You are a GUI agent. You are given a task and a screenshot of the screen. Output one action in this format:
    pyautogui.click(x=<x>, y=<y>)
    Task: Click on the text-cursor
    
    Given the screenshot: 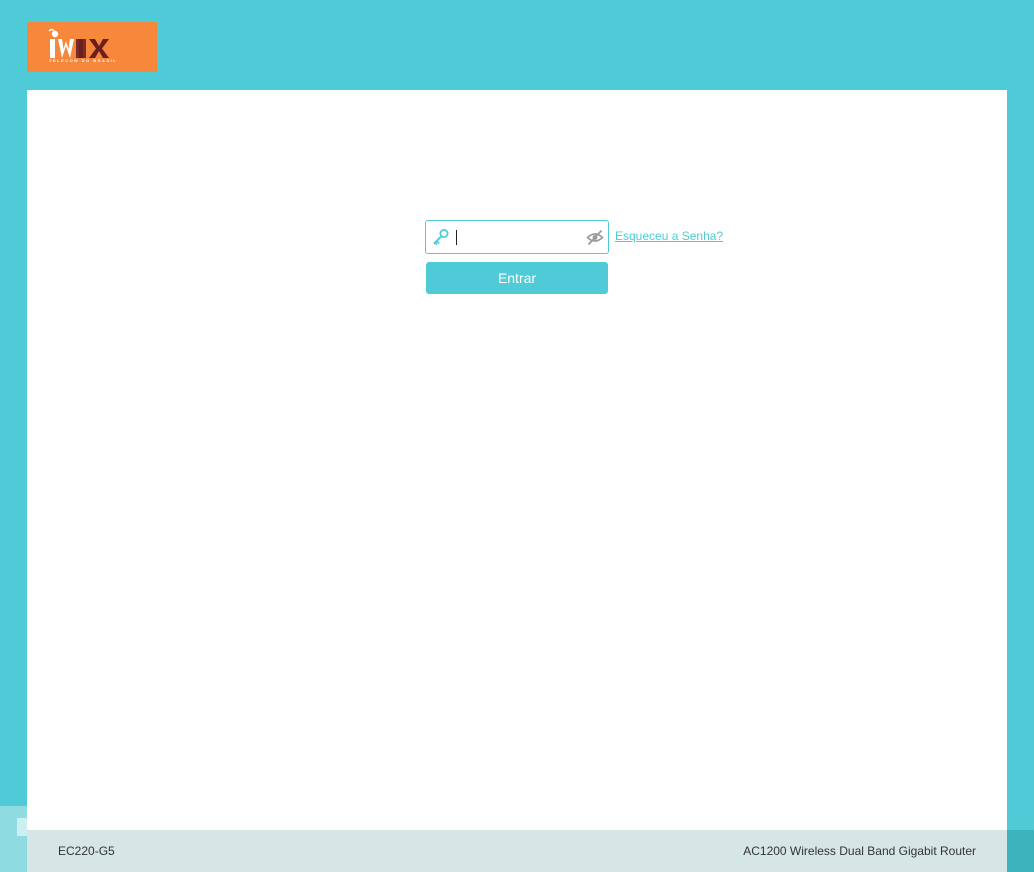 What is the action you would take?
    pyautogui.click(x=456, y=237)
    